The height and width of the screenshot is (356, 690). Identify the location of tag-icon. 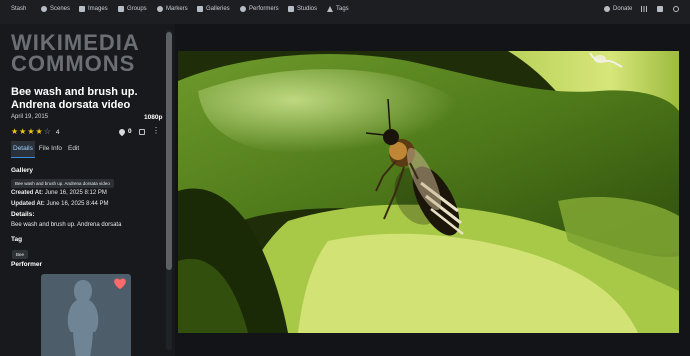
(330, 9).